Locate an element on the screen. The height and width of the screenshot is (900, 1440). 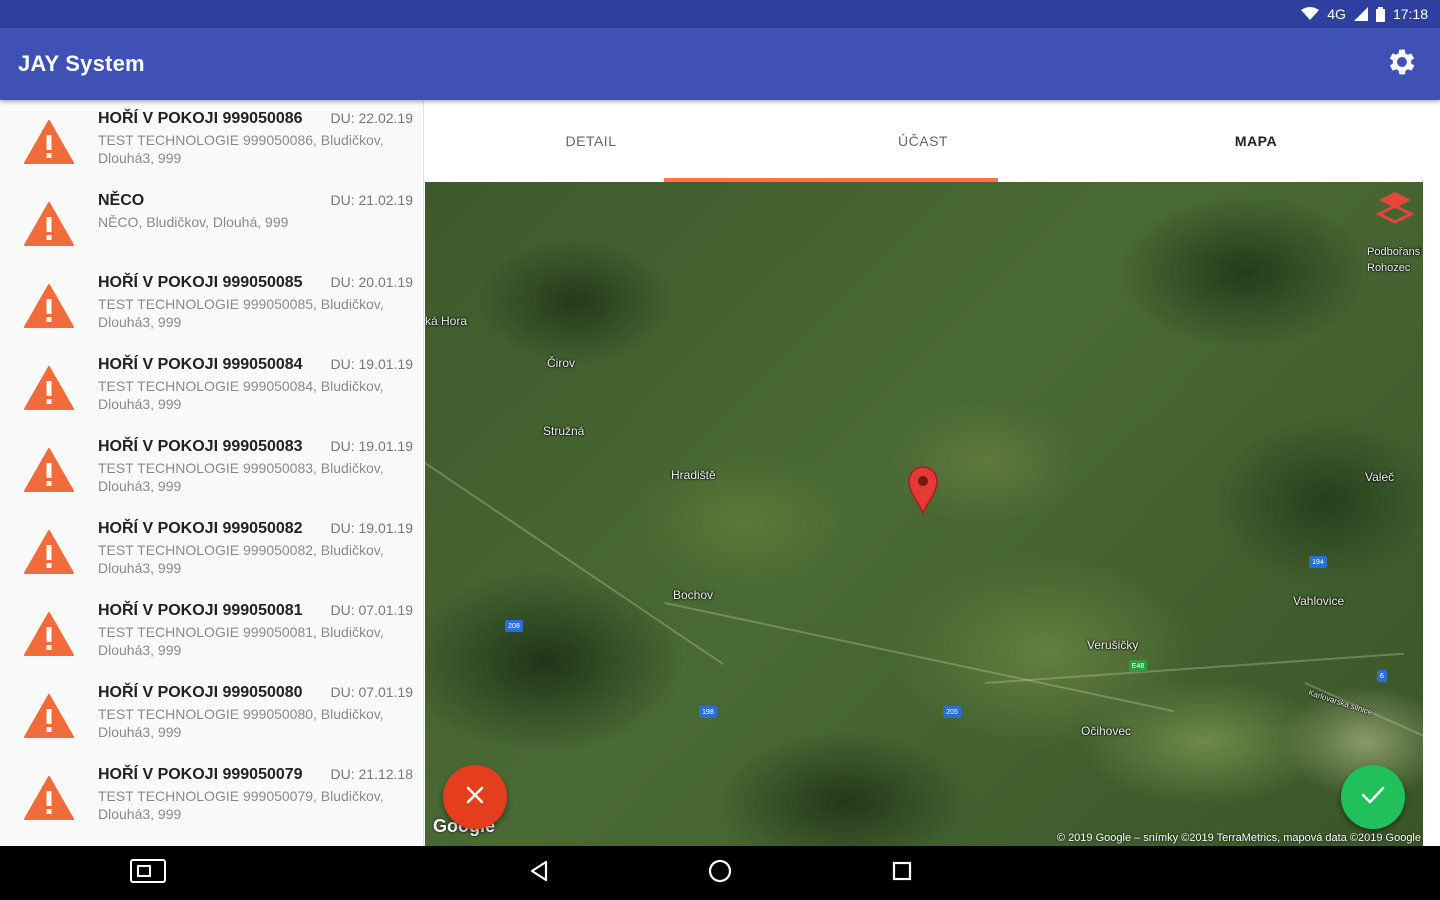
incident-title: NĚCO is located at coordinates (121, 200).